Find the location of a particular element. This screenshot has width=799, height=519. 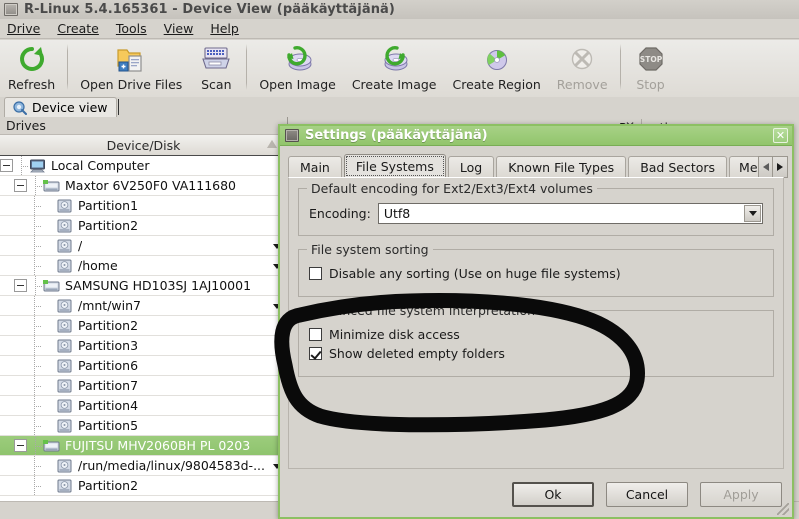

toolbar-create-region-label: Create Region is located at coordinates (496, 84).